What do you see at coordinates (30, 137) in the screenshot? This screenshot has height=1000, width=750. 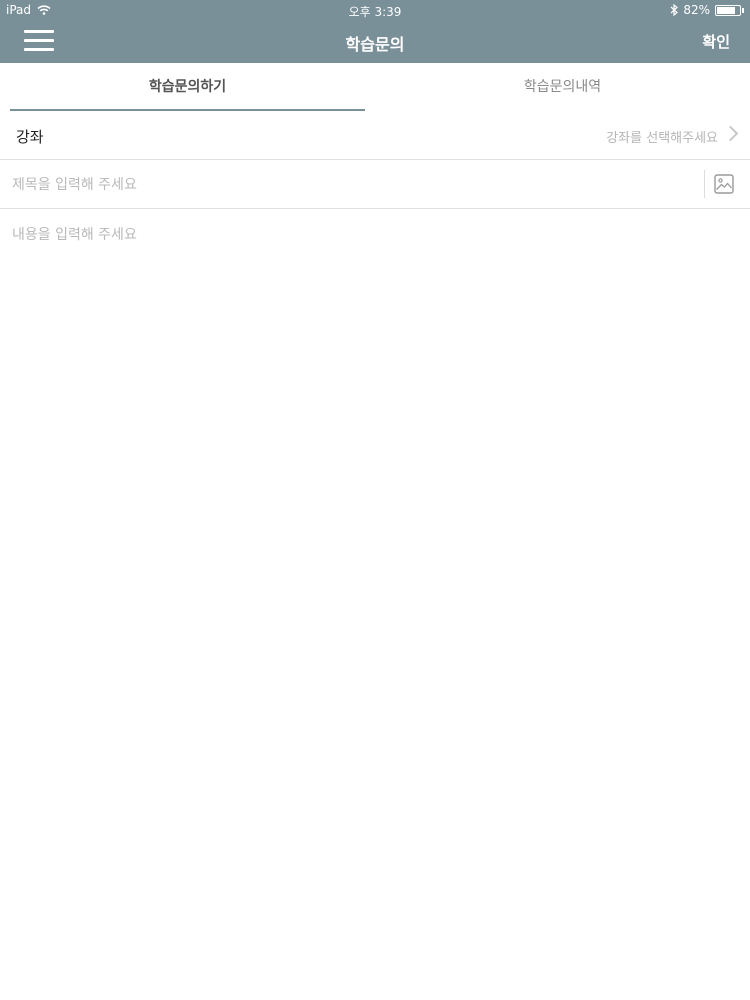 I see `course-label: 강좌` at bounding box center [30, 137].